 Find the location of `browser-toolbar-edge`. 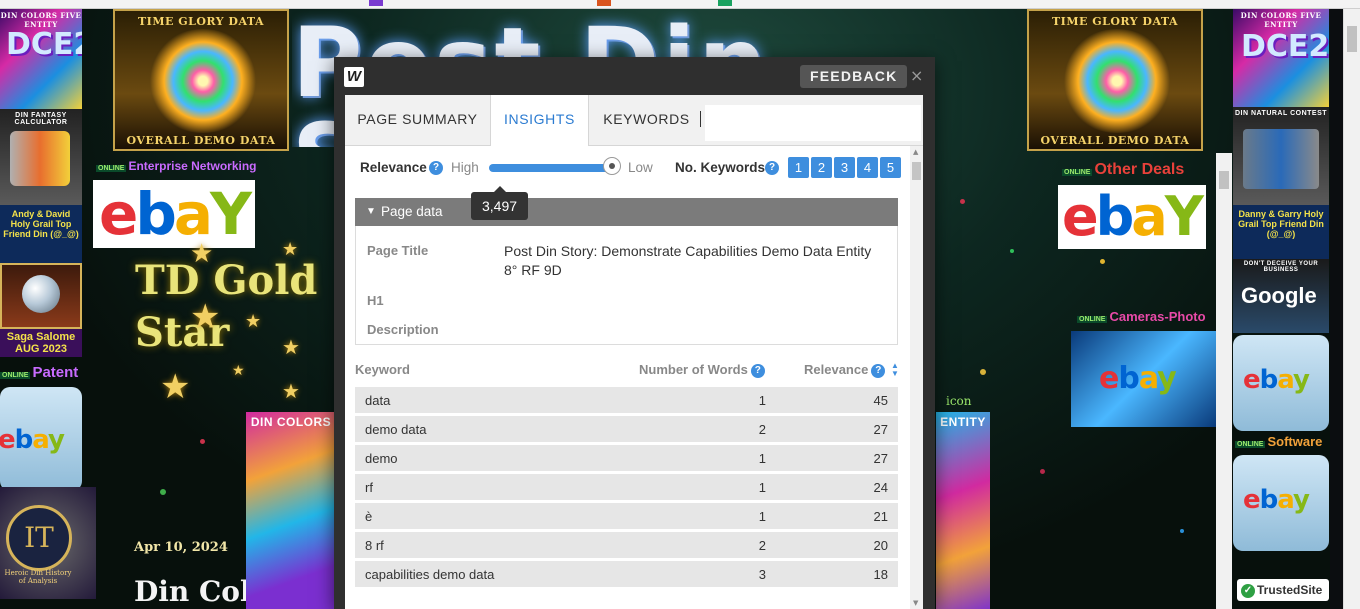

browser-toolbar-edge is located at coordinates (680, 4).